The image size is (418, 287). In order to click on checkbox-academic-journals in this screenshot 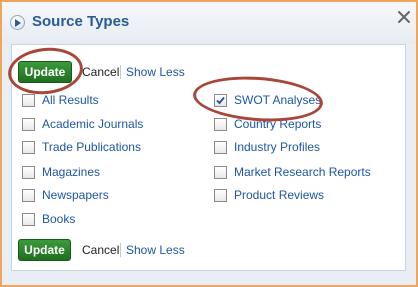, I will do `click(28, 124)`.